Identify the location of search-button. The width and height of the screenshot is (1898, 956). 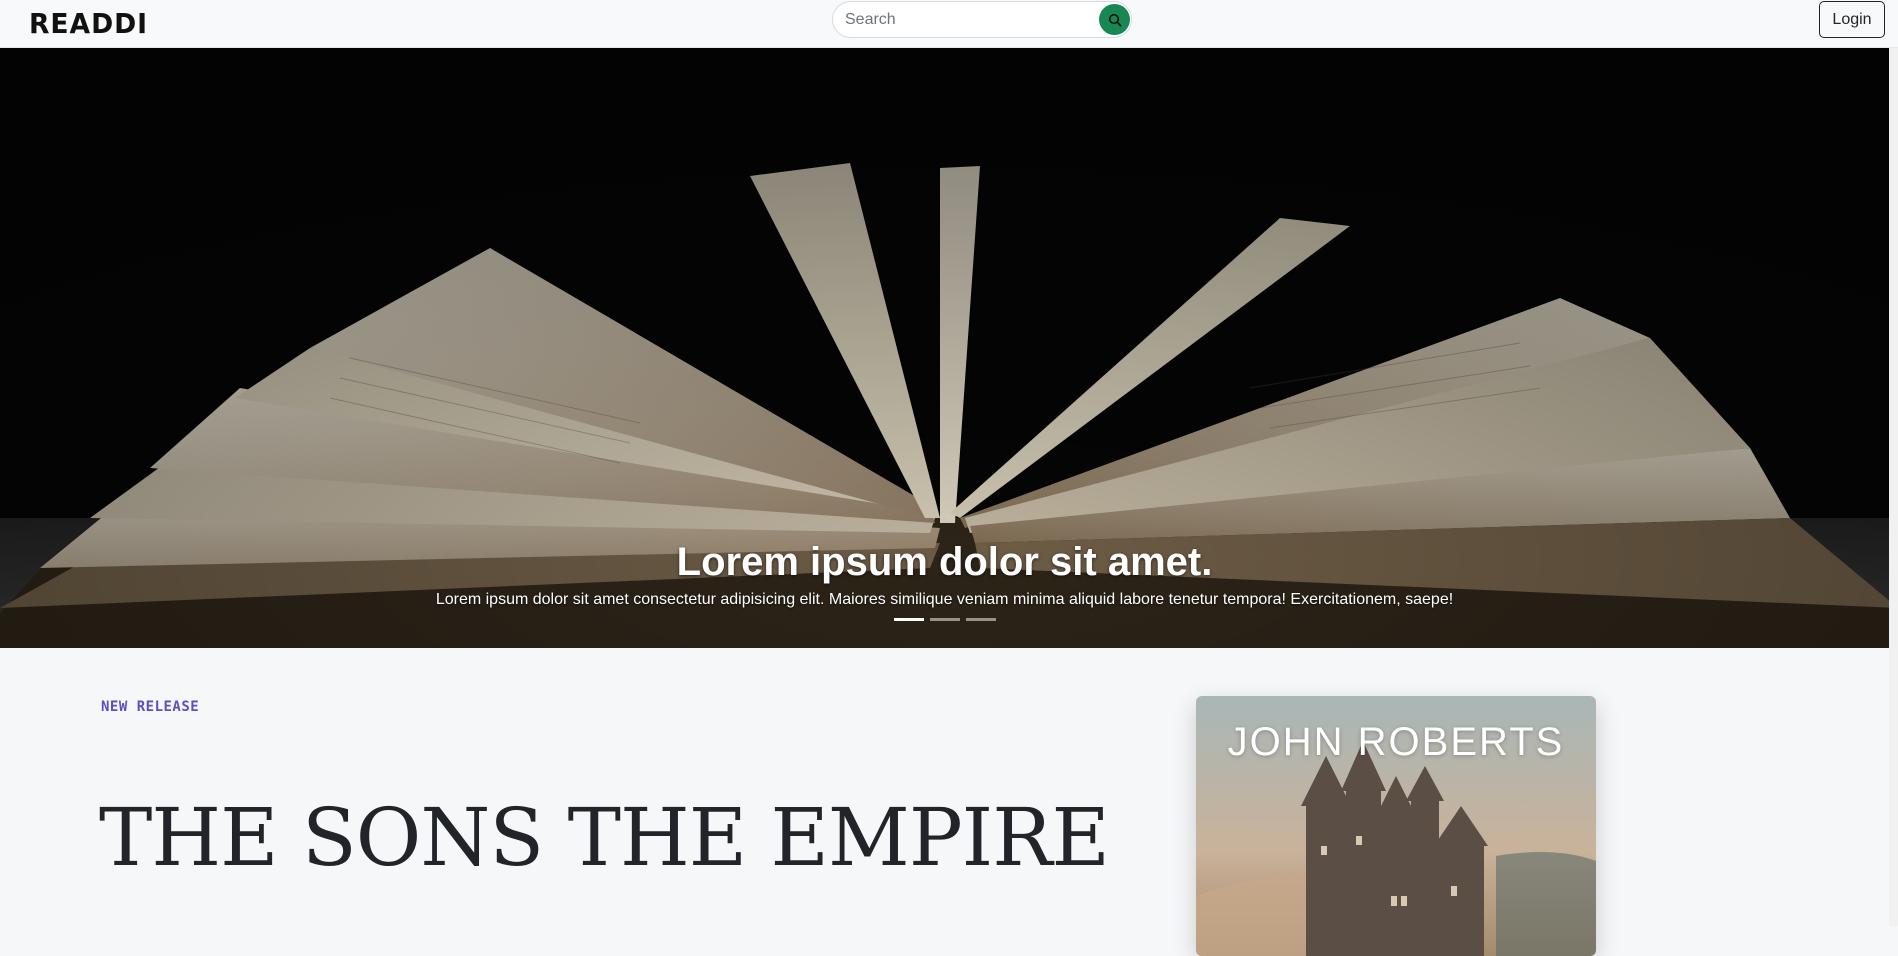
(1114, 19).